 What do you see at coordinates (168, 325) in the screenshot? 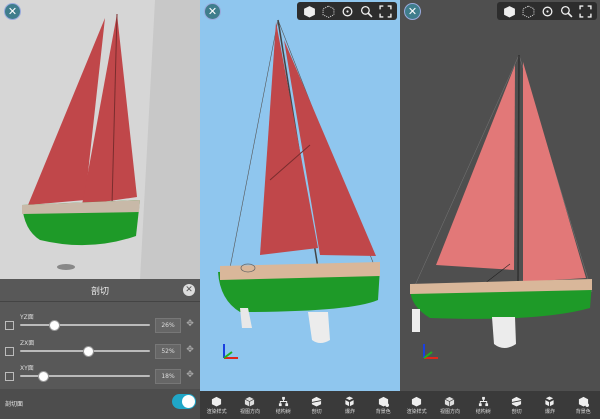
I see `plane-yz-percent: 26%` at bounding box center [168, 325].